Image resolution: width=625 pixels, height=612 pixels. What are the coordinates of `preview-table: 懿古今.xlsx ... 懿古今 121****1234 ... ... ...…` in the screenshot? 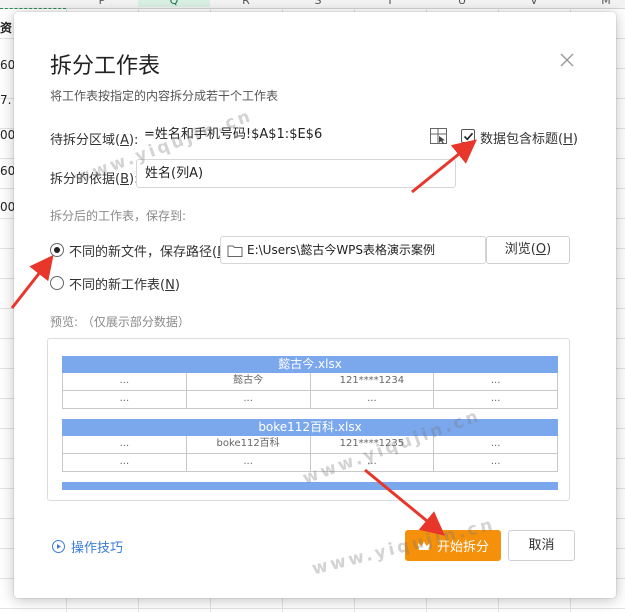 It's located at (310, 382).